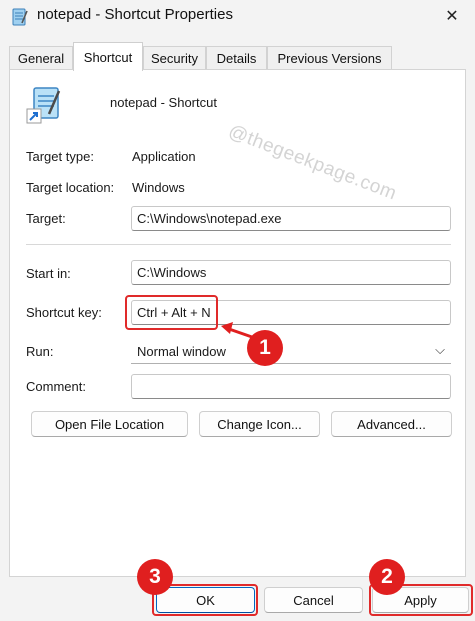 This screenshot has width=475, height=621. What do you see at coordinates (41, 58) in the screenshot?
I see `tab-general: General` at bounding box center [41, 58].